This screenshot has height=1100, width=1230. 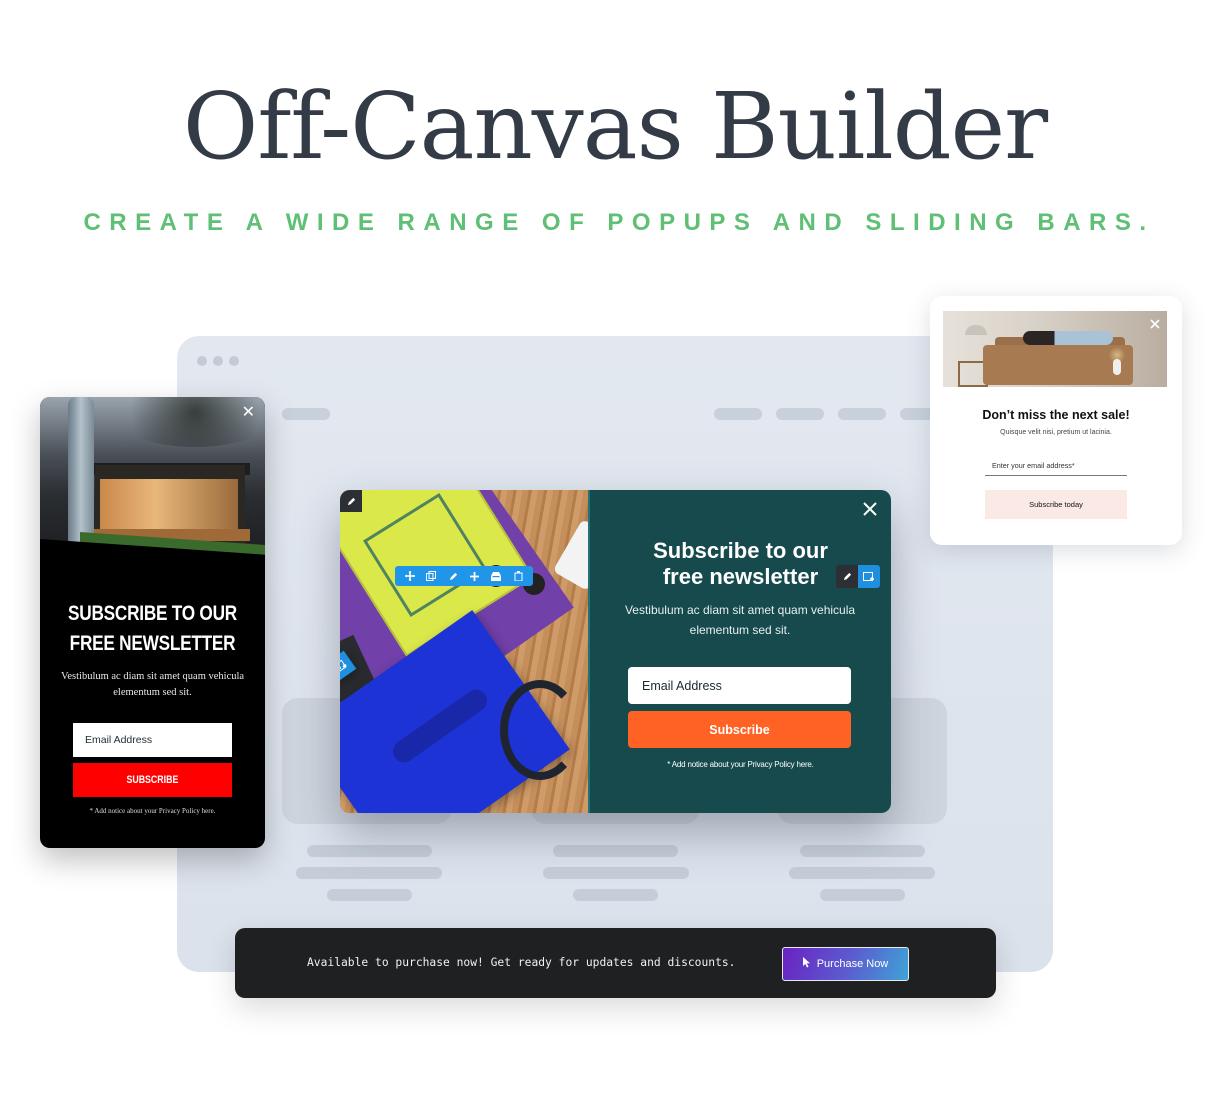 I want to click on heading-line: SUBSCRIBE TO OUR, so click(x=152, y=613).